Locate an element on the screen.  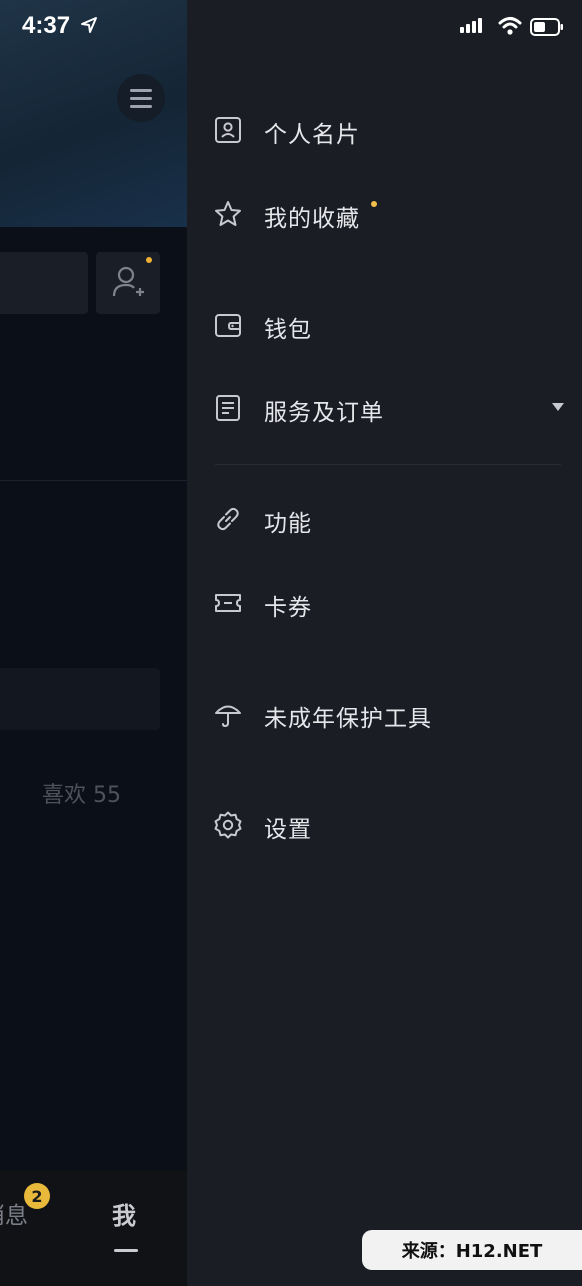
contact-card-icon is located at coordinates (228, 130).